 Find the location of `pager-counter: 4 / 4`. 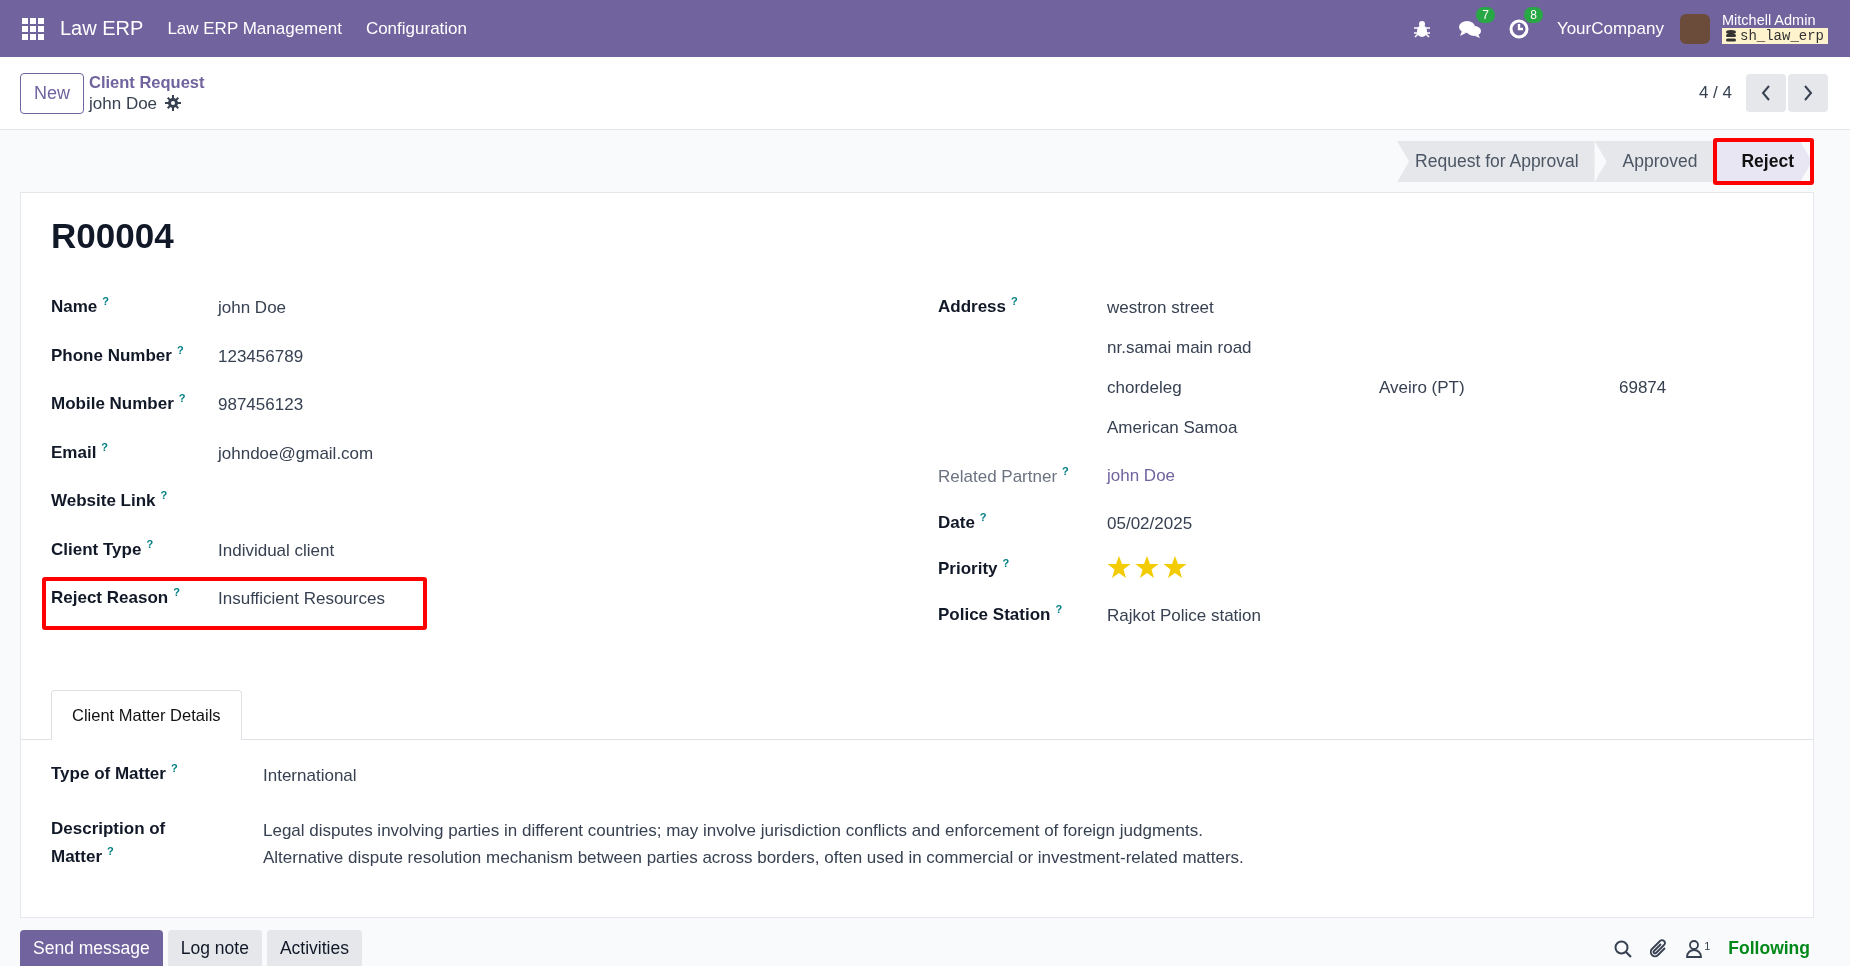

pager-counter: 4 / 4 is located at coordinates (1715, 93).